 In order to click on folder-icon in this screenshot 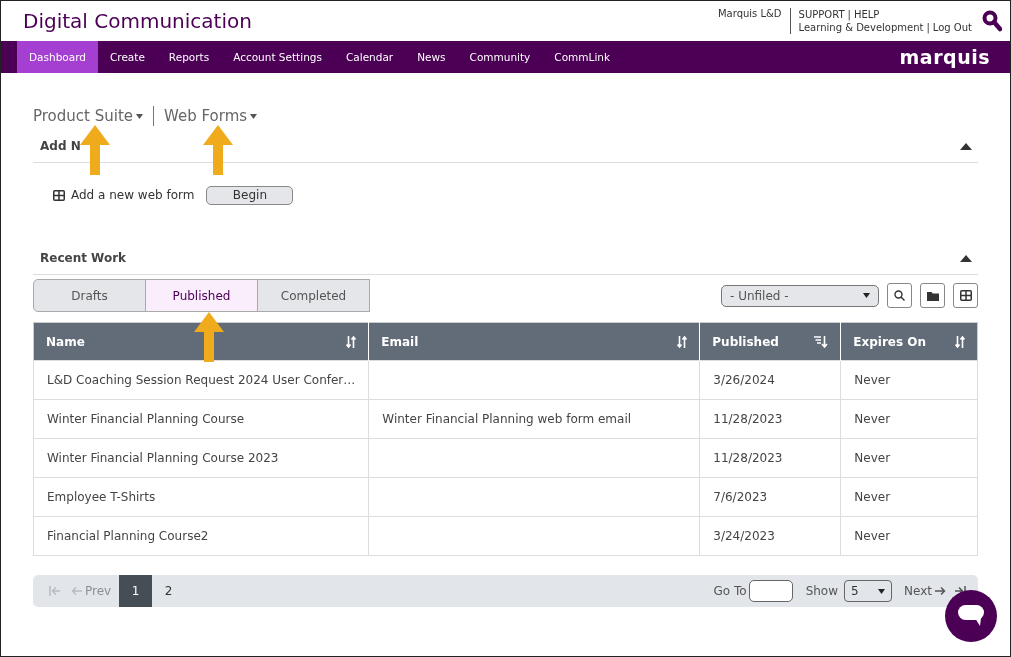, I will do `click(932, 295)`.